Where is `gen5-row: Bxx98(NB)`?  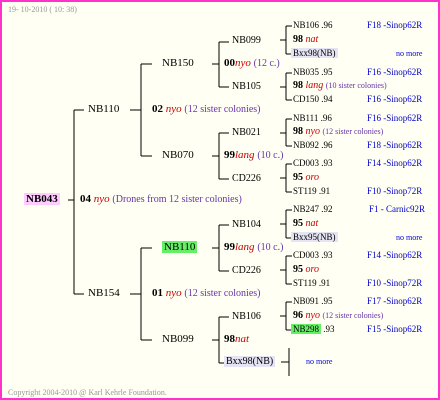
gen5-row: Bxx98(NB) is located at coordinates (314, 53).